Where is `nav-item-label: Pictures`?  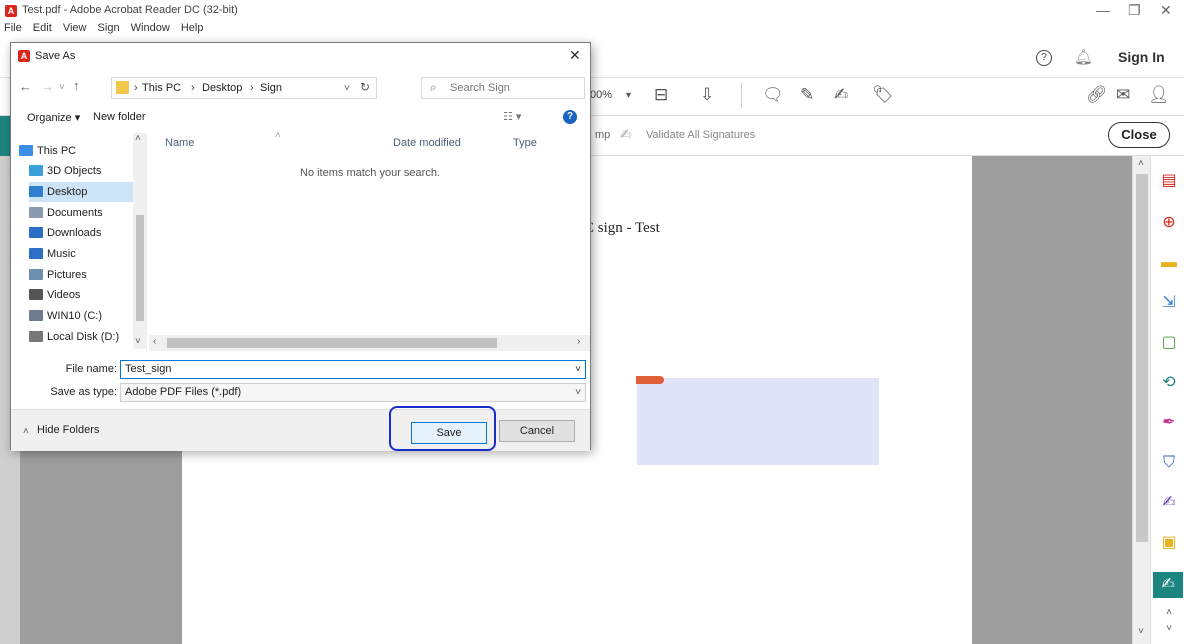
nav-item-label: Pictures is located at coordinates (67, 275).